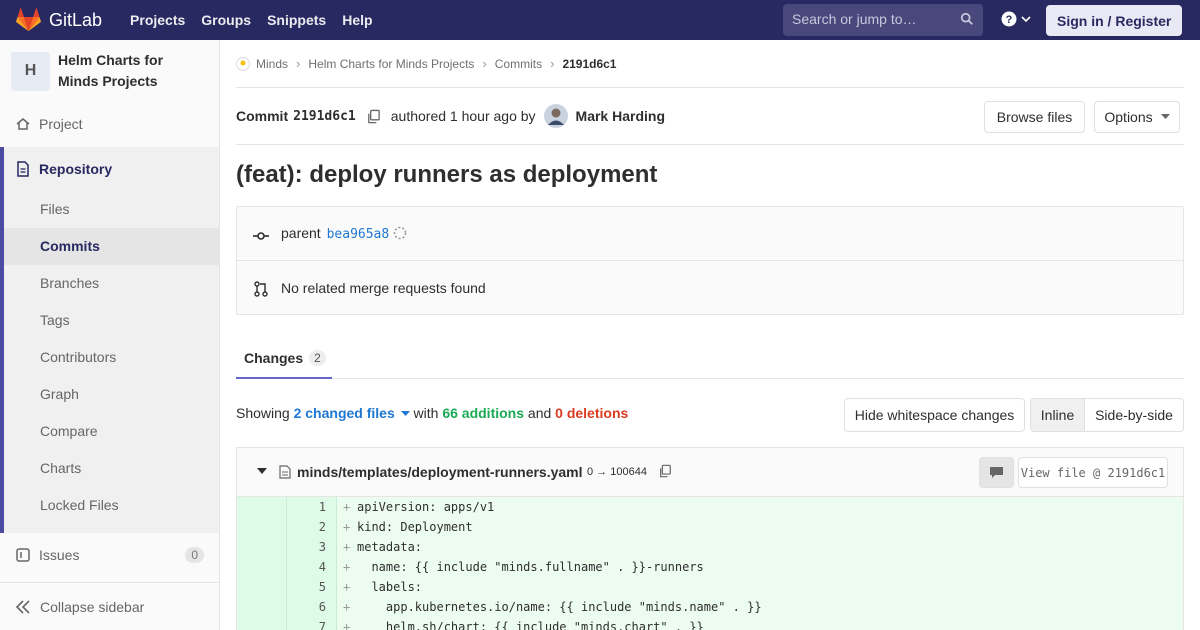 The image size is (1200, 630). Describe the element at coordinates (23, 169) in the screenshot. I see `file-doc-icon` at that location.